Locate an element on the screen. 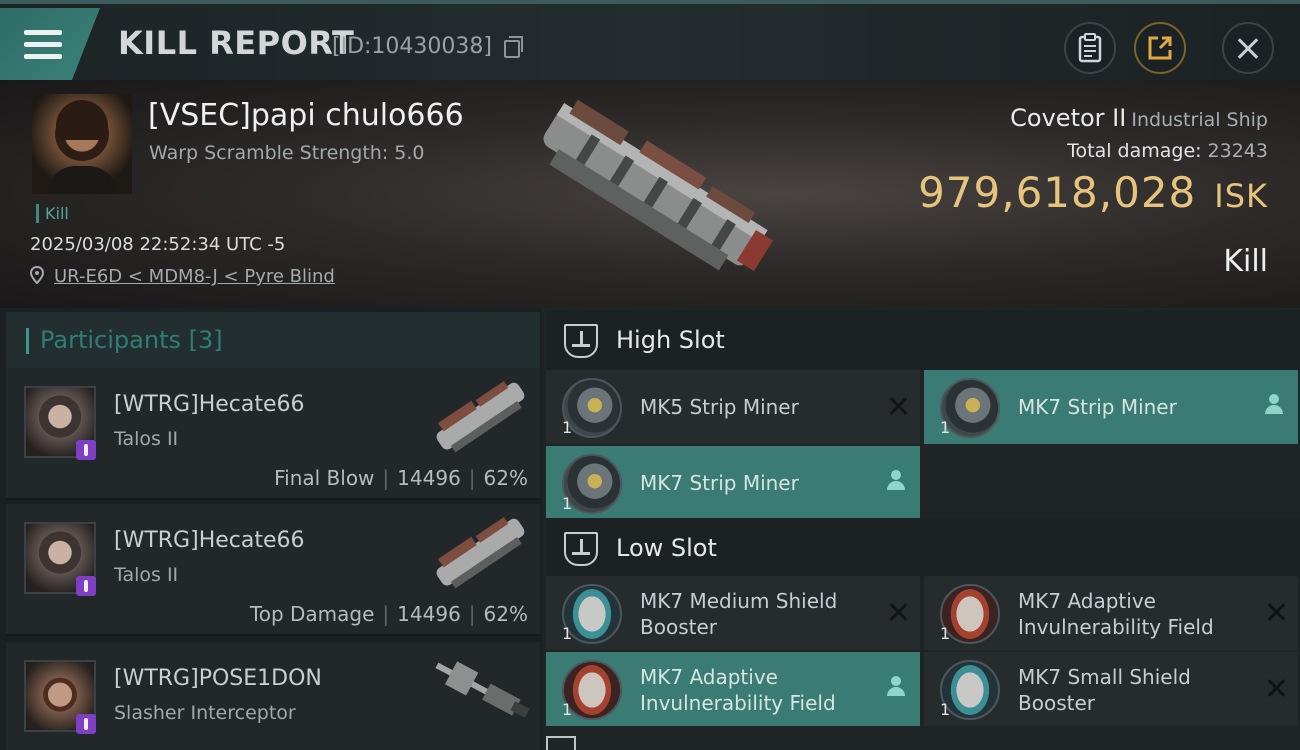  module-item: 1 MK7 Medium Shield Booster is located at coordinates (733, 613).